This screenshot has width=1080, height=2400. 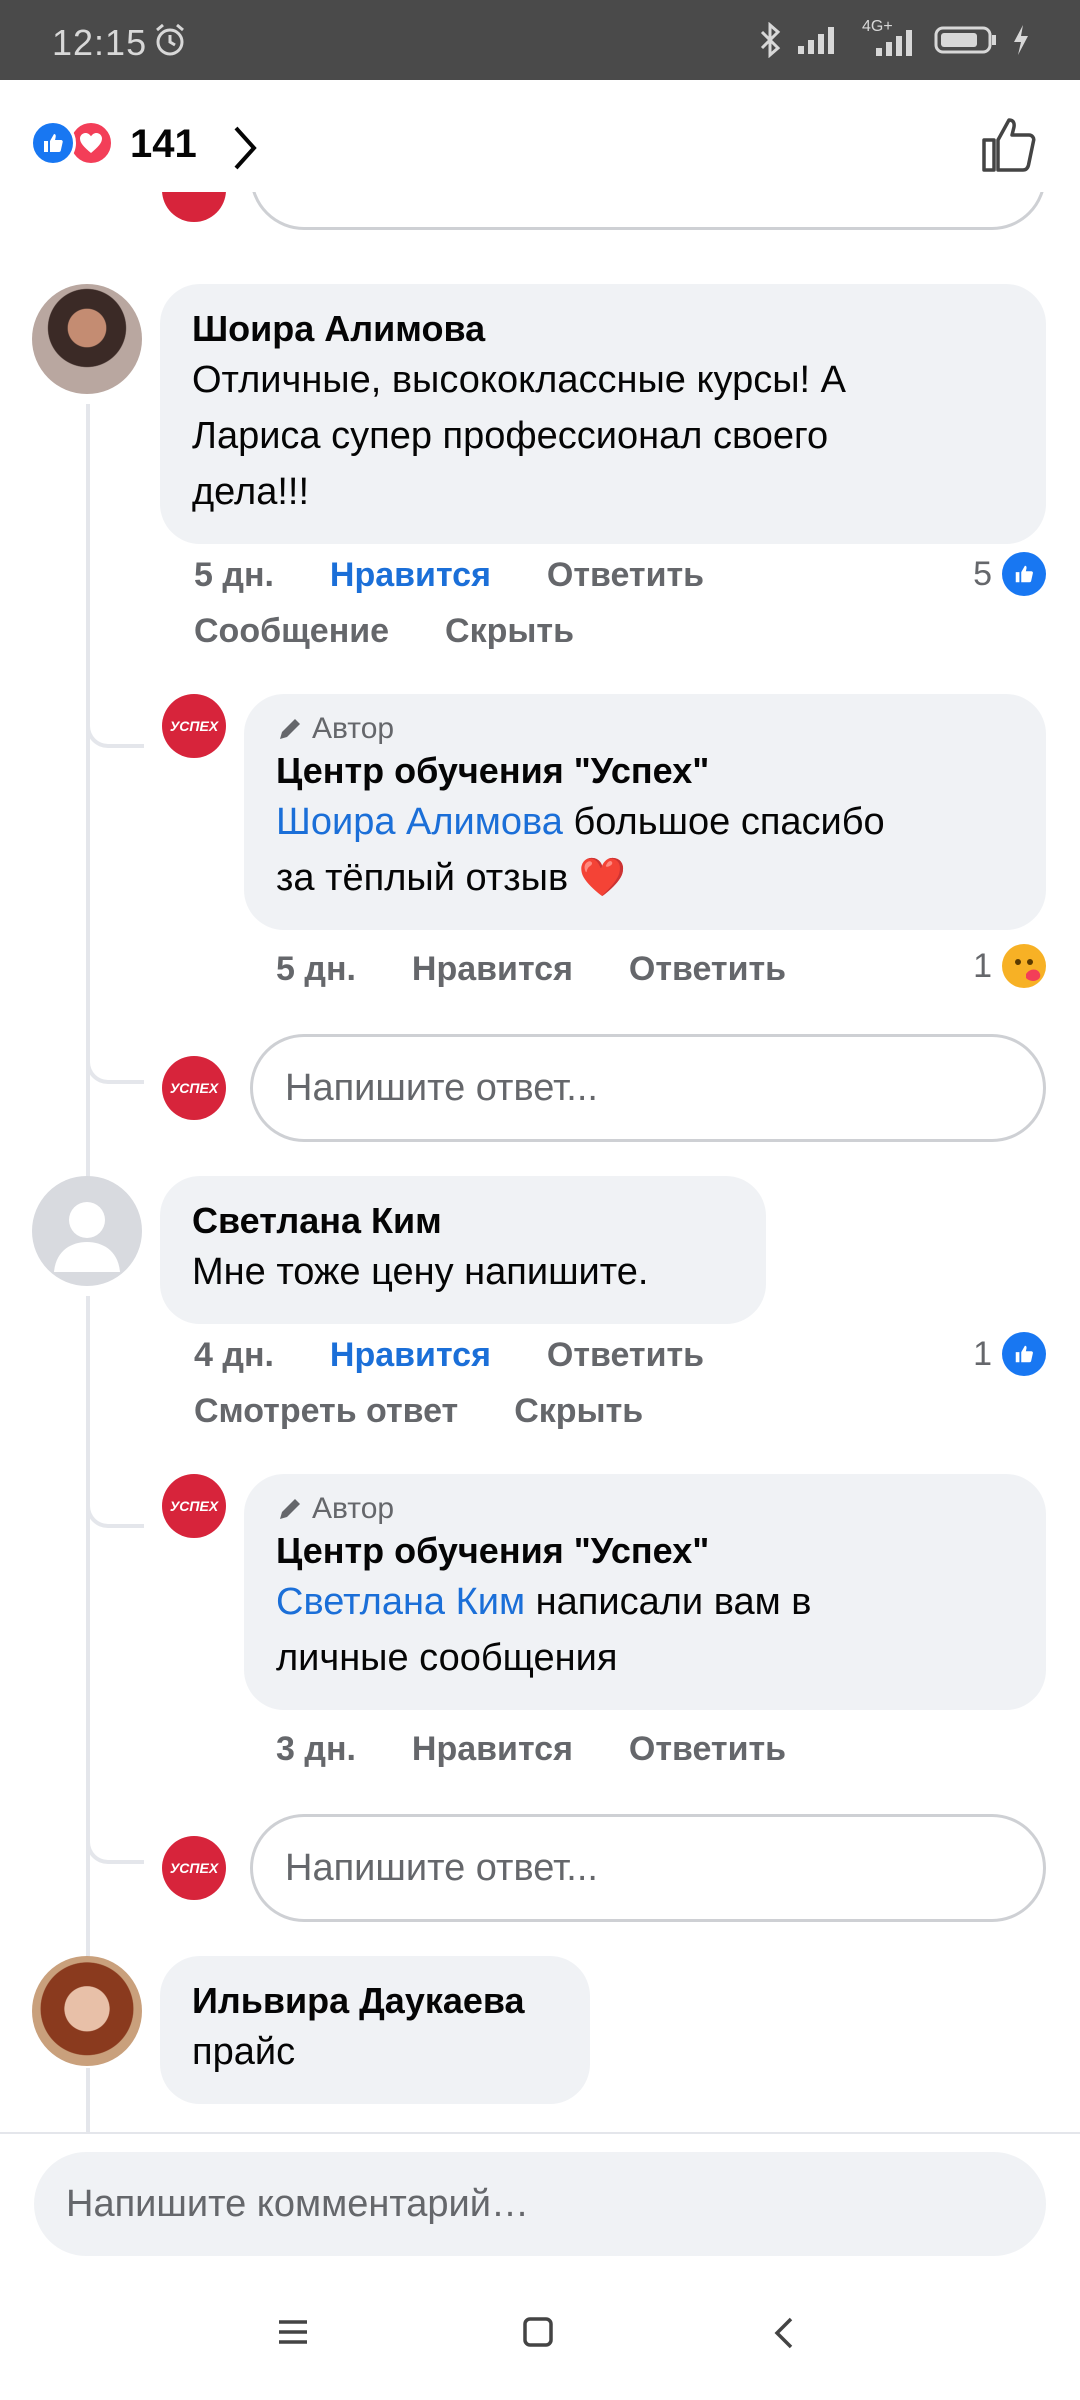 I want to click on comment-actions-extra: Сообщение Скрыть, so click(x=384, y=631).